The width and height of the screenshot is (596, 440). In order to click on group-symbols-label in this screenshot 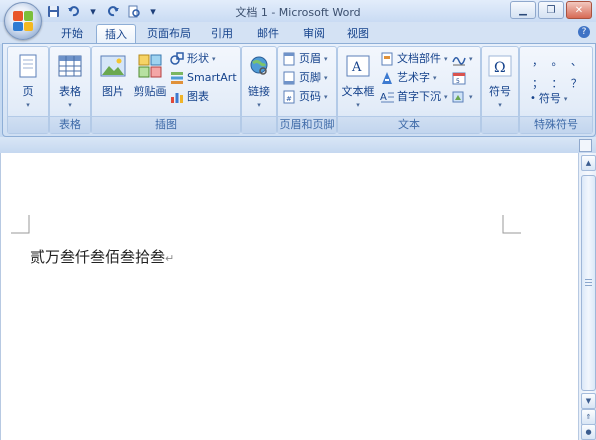, I will do `click(500, 124)`.